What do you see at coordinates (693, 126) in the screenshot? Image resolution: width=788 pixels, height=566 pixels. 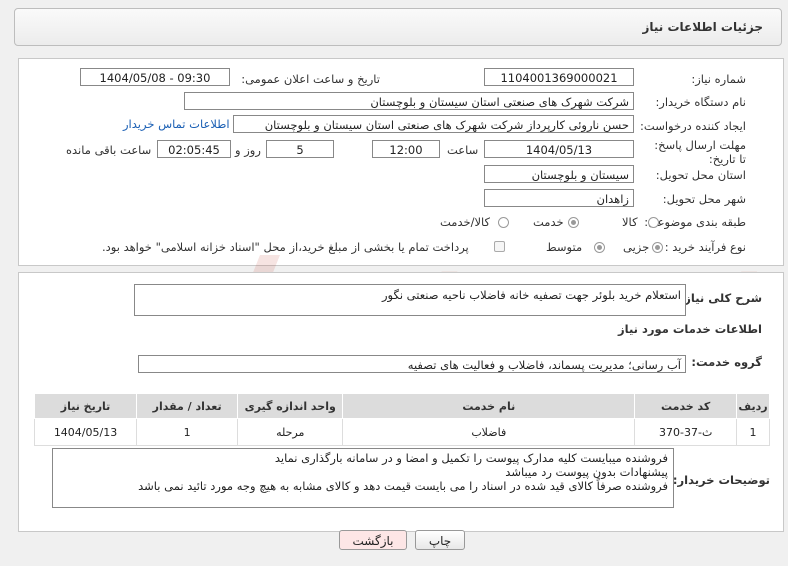 I see `requester-label: ایجاد کننده درخواست:` at bounding box center [693, 126].